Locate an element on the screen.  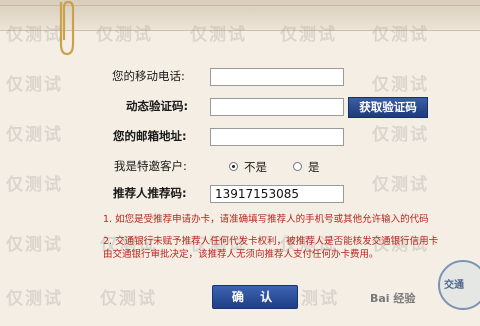
paperclip-icon is located at coordinates (67, 28).